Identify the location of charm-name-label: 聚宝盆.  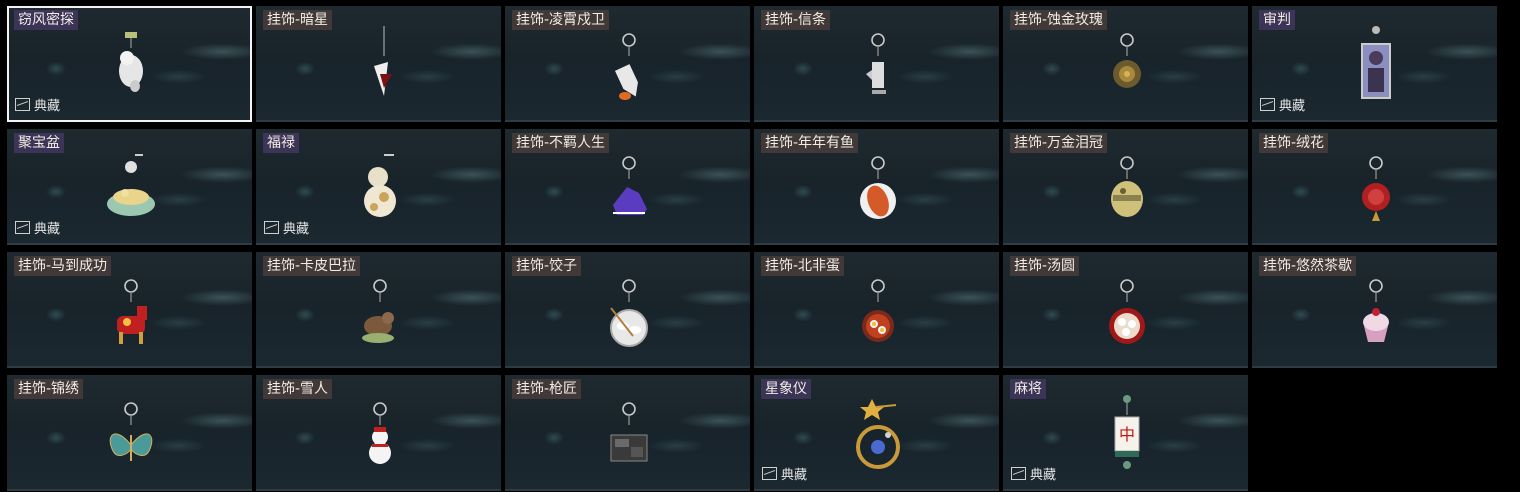
(39, 143).